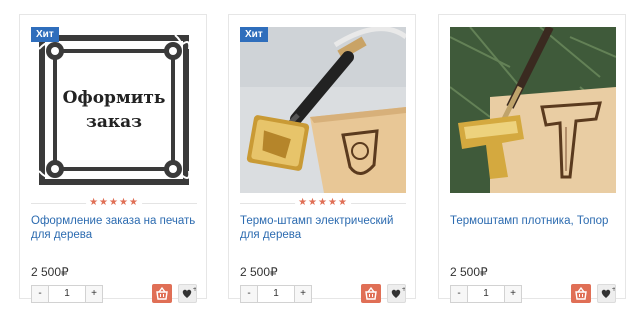 This screenshot has height=309, width=640. What do you see at coordinates (116, 228) in the screenshot?
I see `product-title-link: Оформление заказа на печать для дерева` at bounding box center [116, 228].